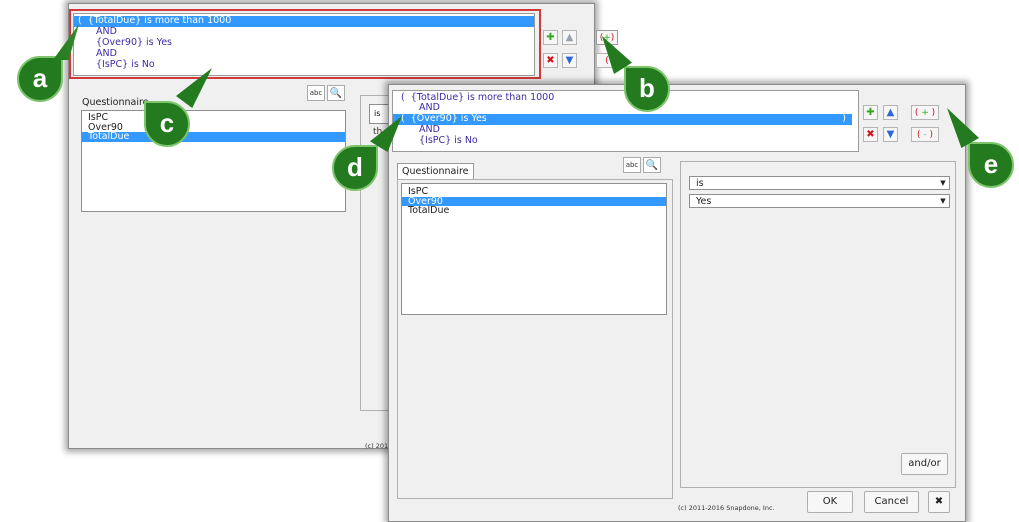  I want to click on remove-parentheses-button: ( - ), so click(925, 134).